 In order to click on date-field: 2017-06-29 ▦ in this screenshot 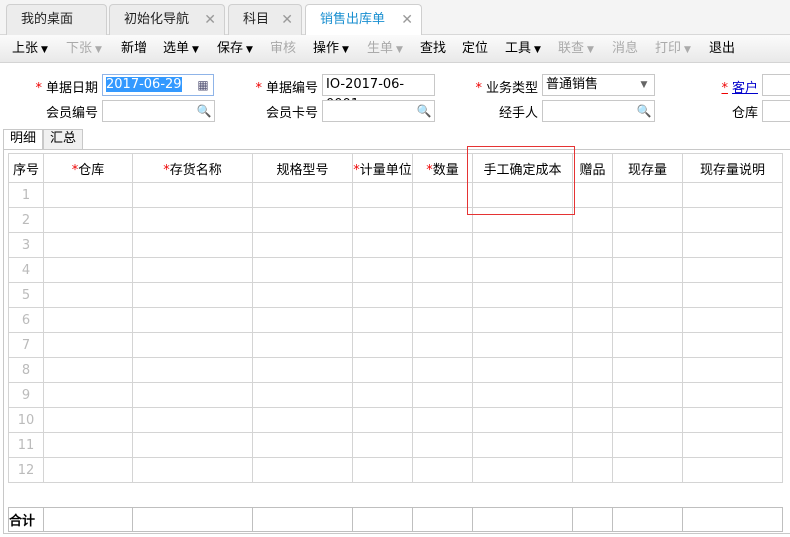, I will do `click(158, 85)`.